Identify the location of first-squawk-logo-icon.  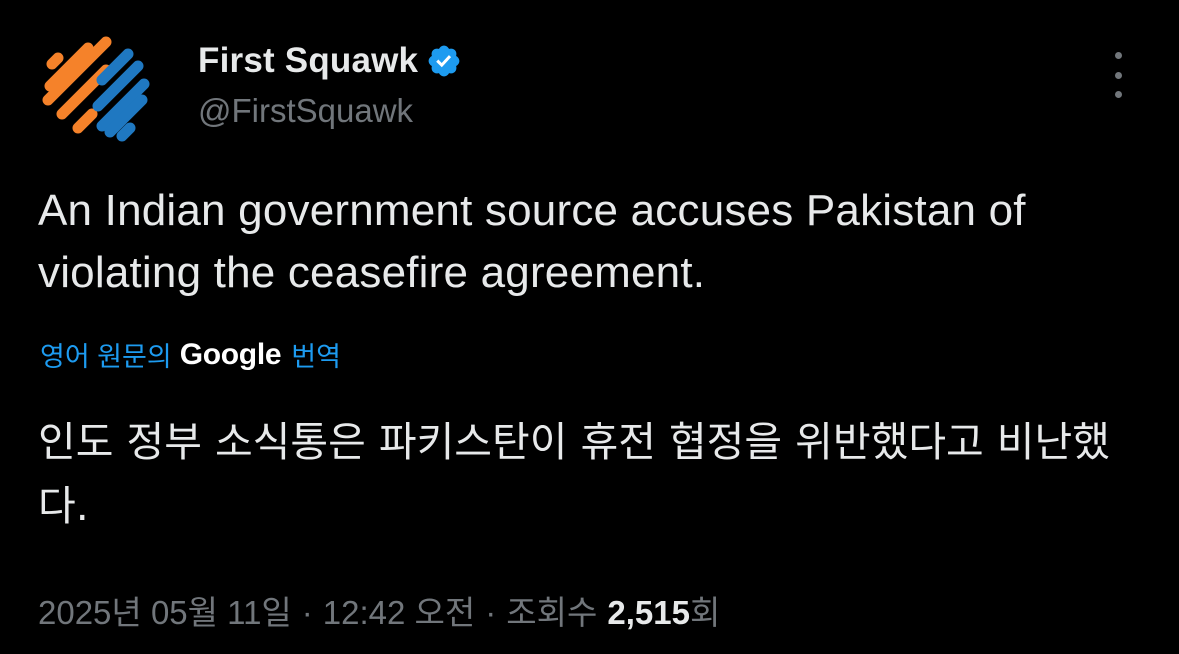
(96, 89).